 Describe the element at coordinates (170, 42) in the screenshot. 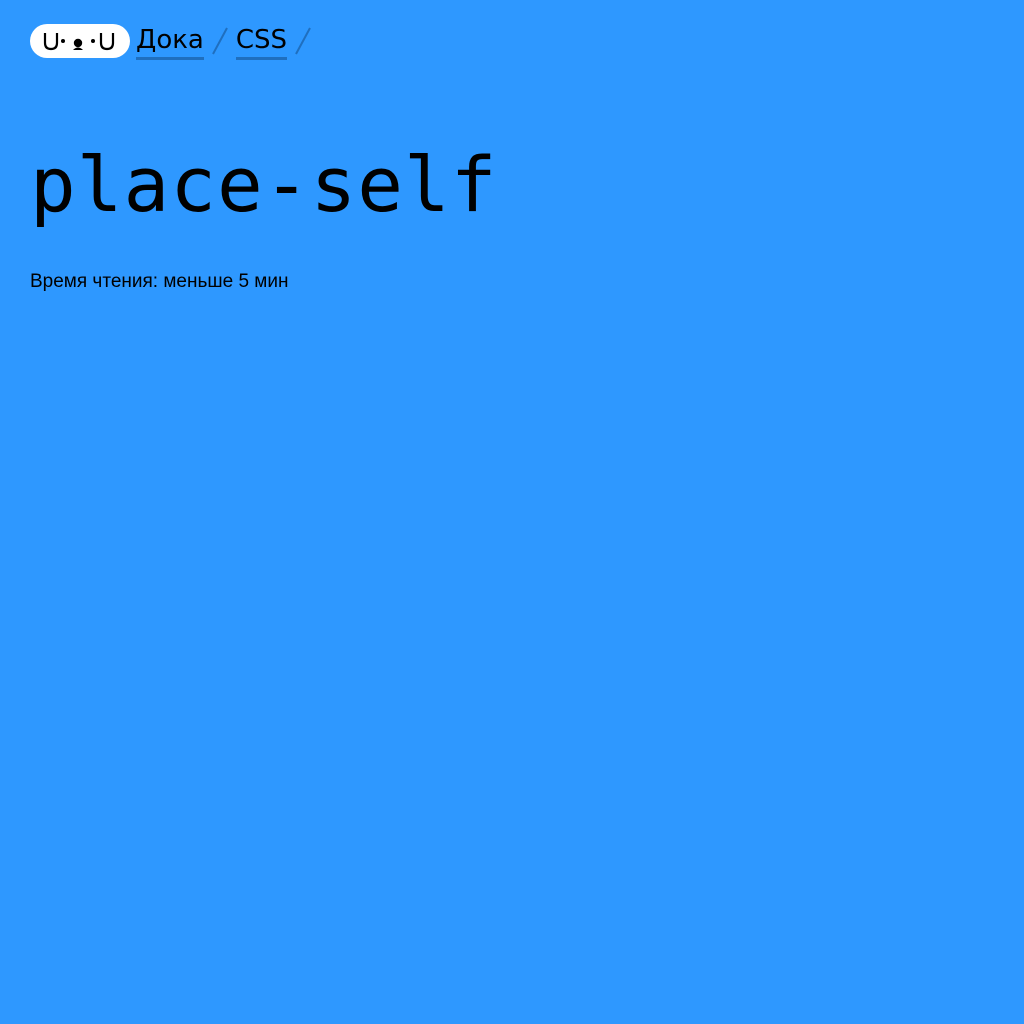

I see `breadcrumb-link-doka: Дока` at that location.